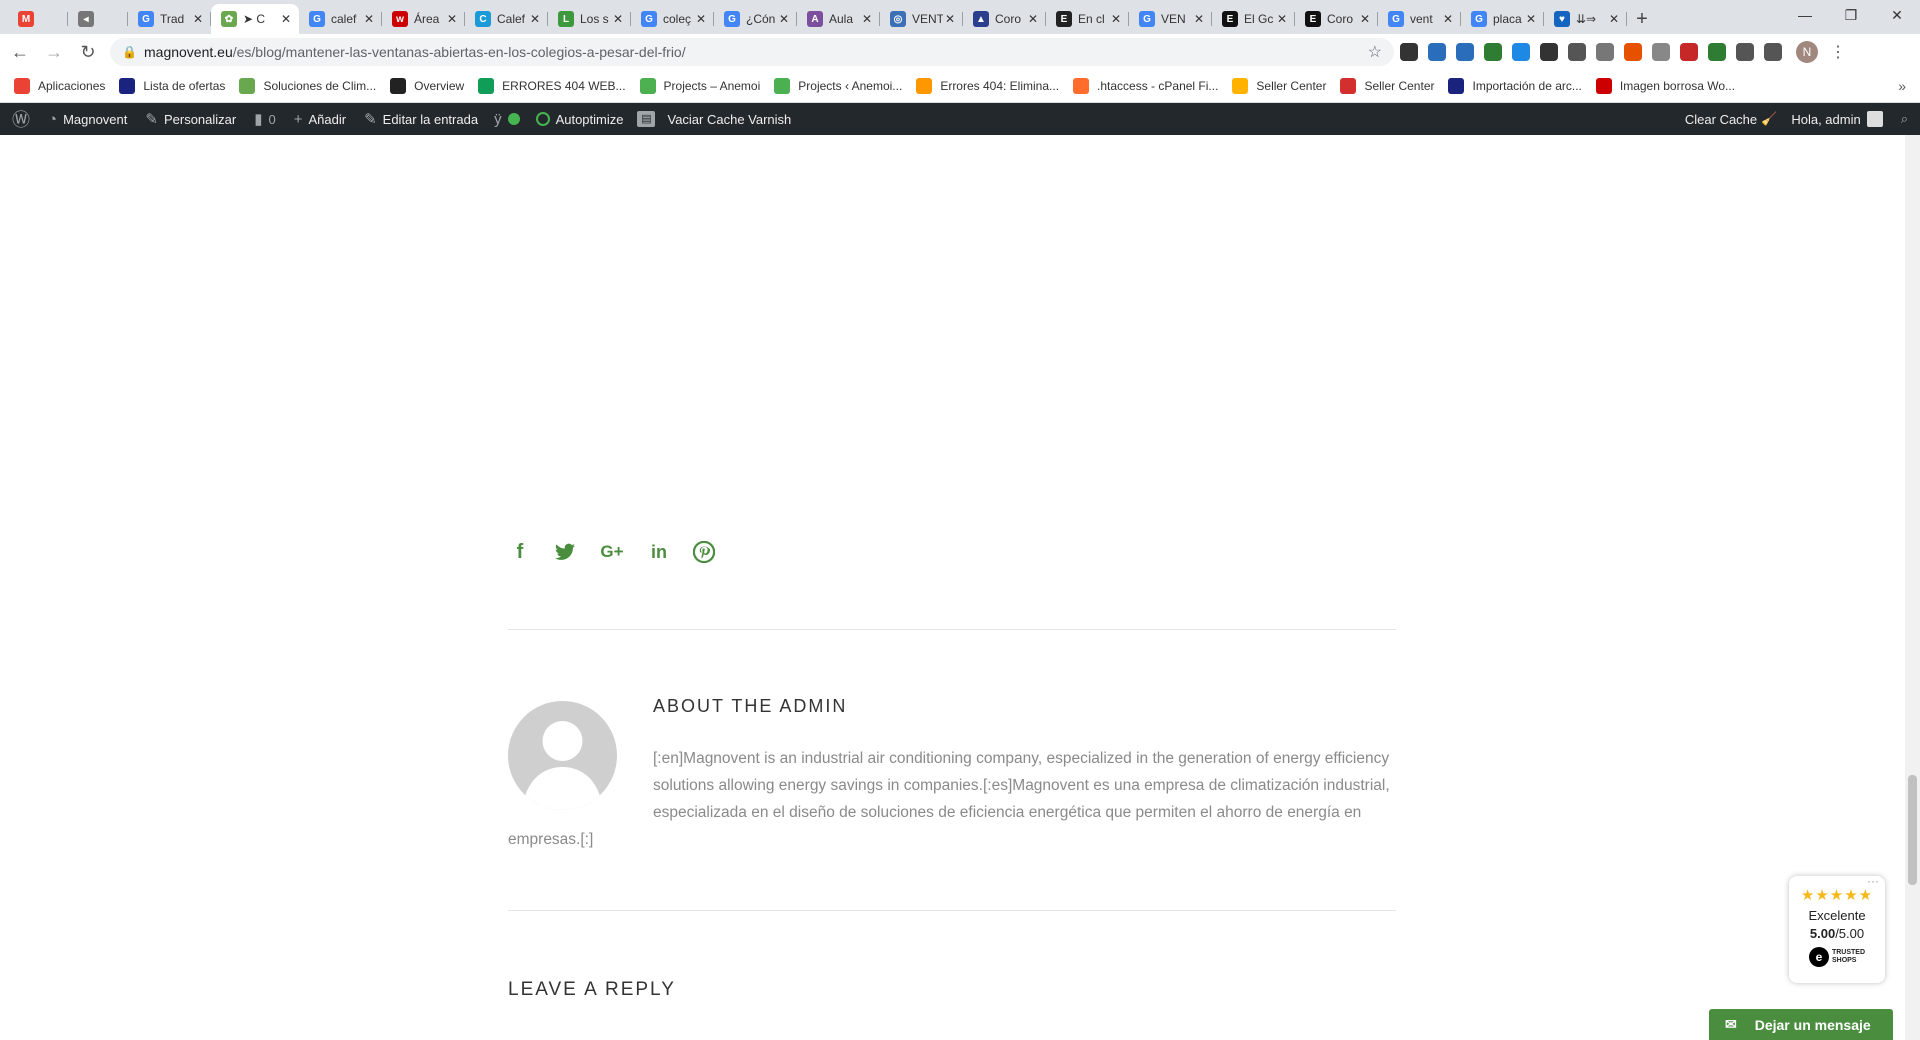 The height and width of the screenshot is (1040, 1920). Describe the element at coordinates (88, 52) in the screenshot. I see `reload-button: ↻` at that location.